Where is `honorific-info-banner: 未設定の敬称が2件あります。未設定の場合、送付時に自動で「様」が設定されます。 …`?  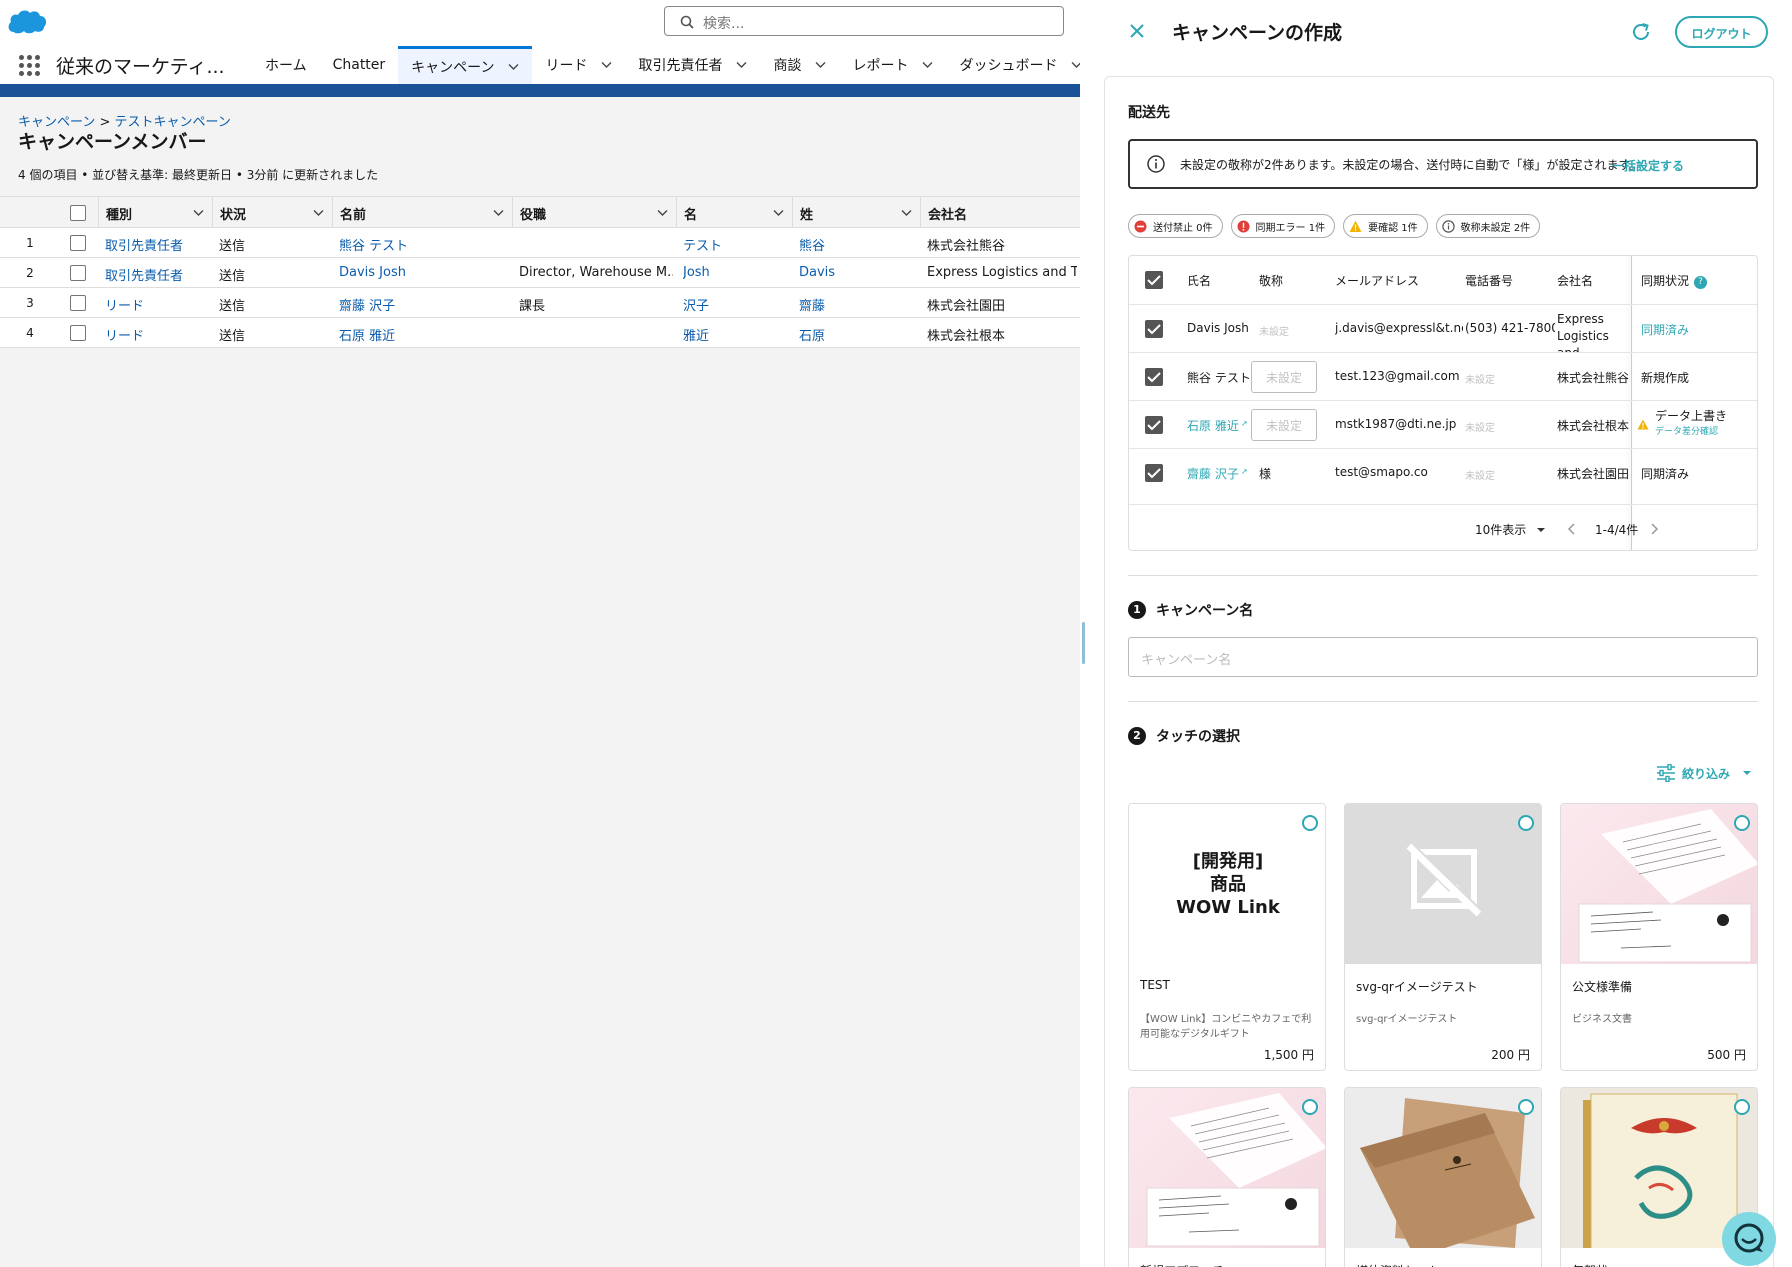
honorific-info-banner: 未設定の敬称が2件あります。未設定の場合、送付時に自動で「様」が設定されます。 … is located at coordinates (1443, 164).